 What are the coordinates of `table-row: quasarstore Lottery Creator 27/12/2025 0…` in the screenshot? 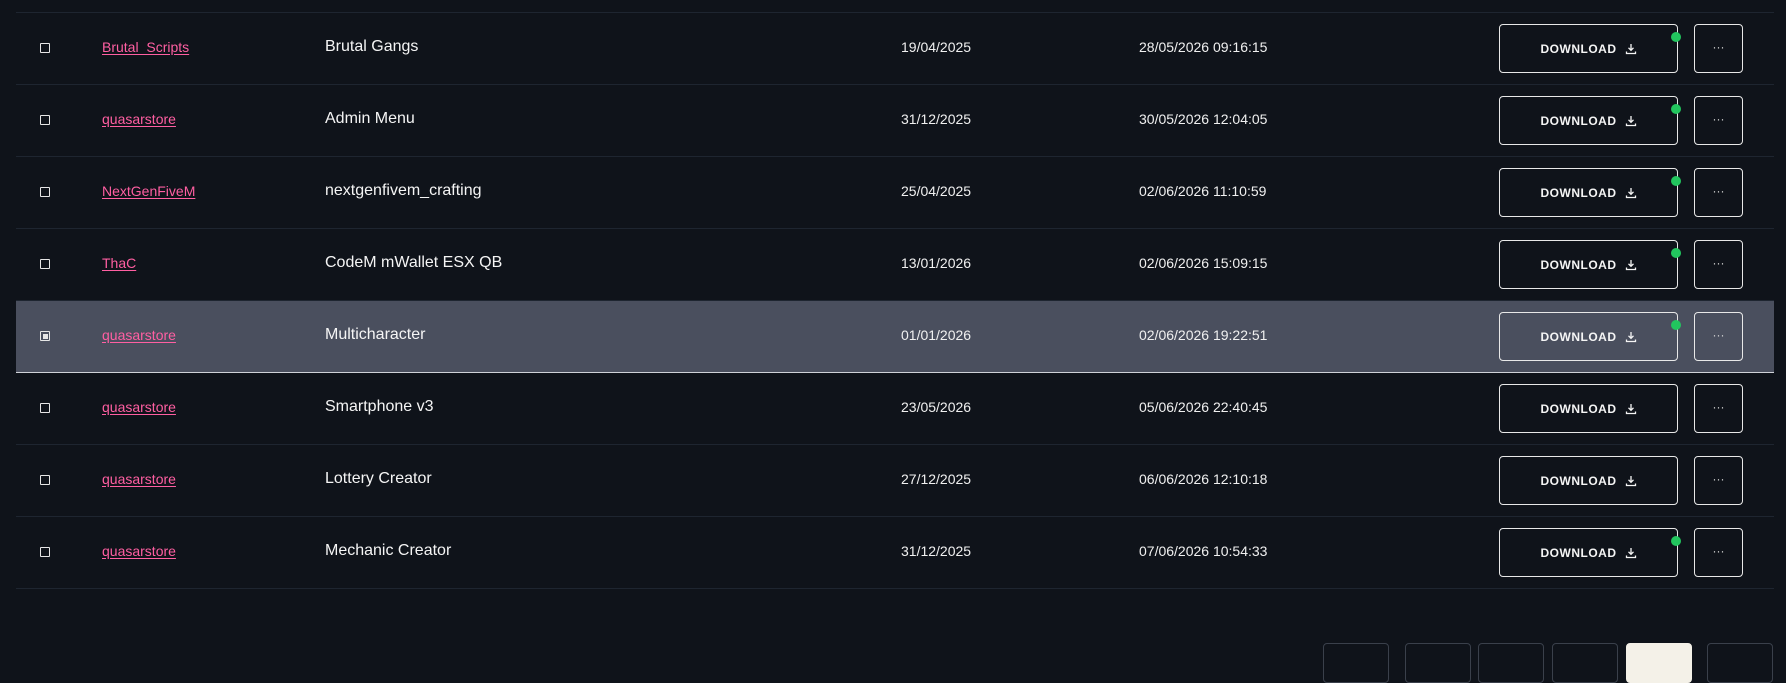 It's located at (895, 481).